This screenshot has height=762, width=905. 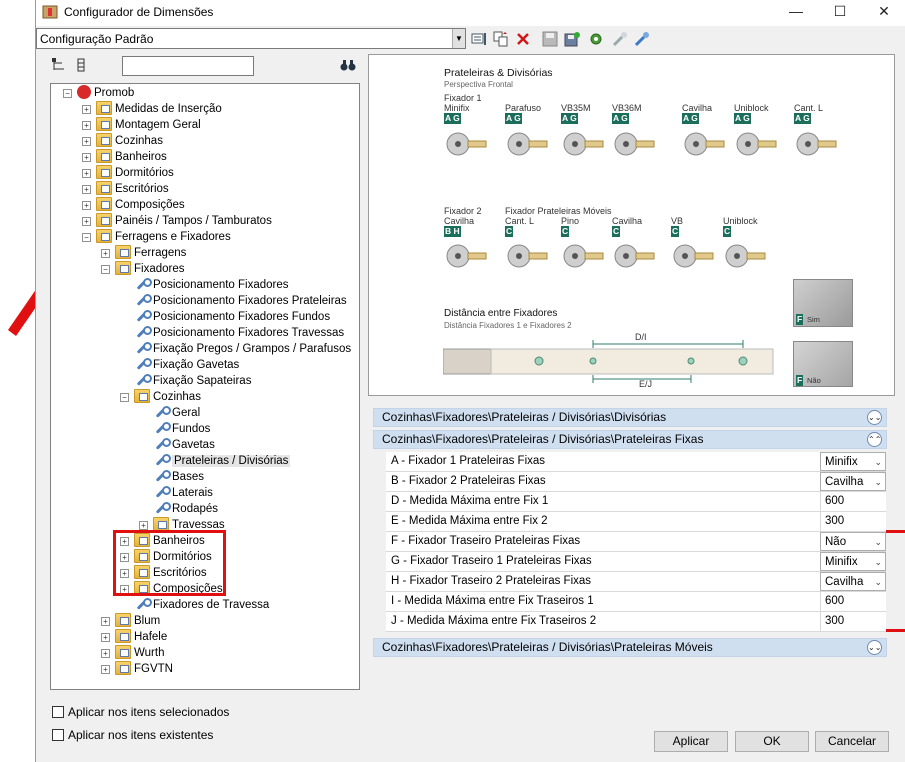 What do you see at coordinates (470, 501) in the screenshot?
I see `property-label: D - Medida Máxima entre Fix 1` at bounding box center [470, 501].